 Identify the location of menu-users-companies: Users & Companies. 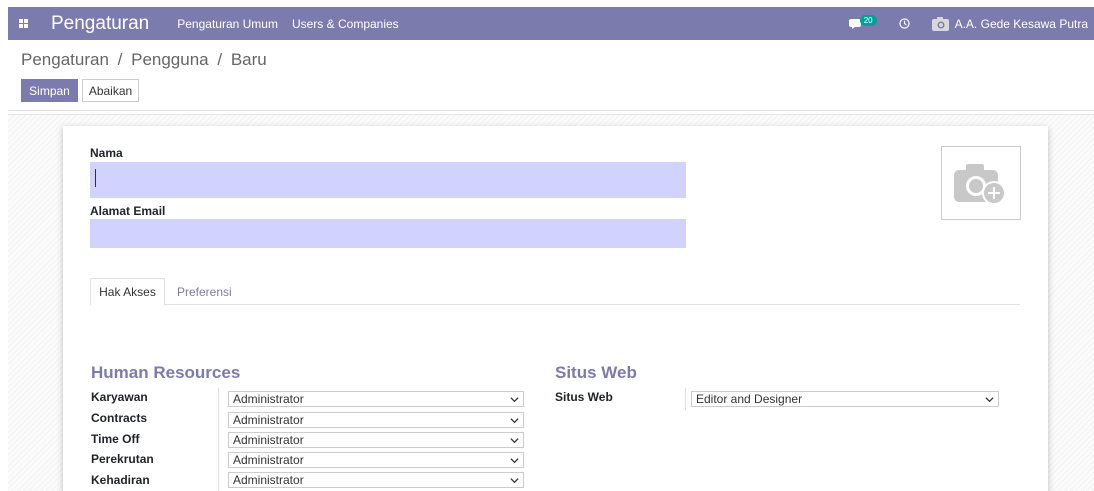
(345, 24).